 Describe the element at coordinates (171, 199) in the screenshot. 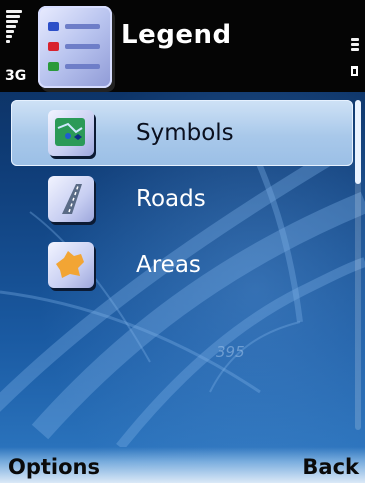

I see `list-item-label: Roads` at that location.